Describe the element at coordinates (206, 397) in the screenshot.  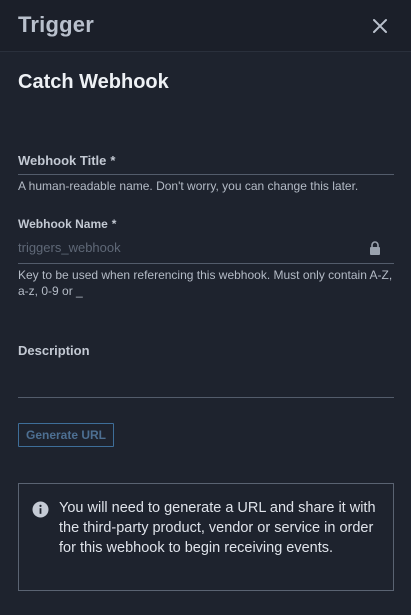
I see `description-underline` at that location.